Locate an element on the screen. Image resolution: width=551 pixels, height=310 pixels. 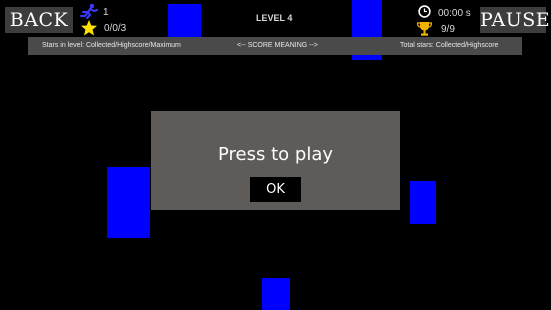
pause-button: PAUSE is located at coordinates (515, 20).